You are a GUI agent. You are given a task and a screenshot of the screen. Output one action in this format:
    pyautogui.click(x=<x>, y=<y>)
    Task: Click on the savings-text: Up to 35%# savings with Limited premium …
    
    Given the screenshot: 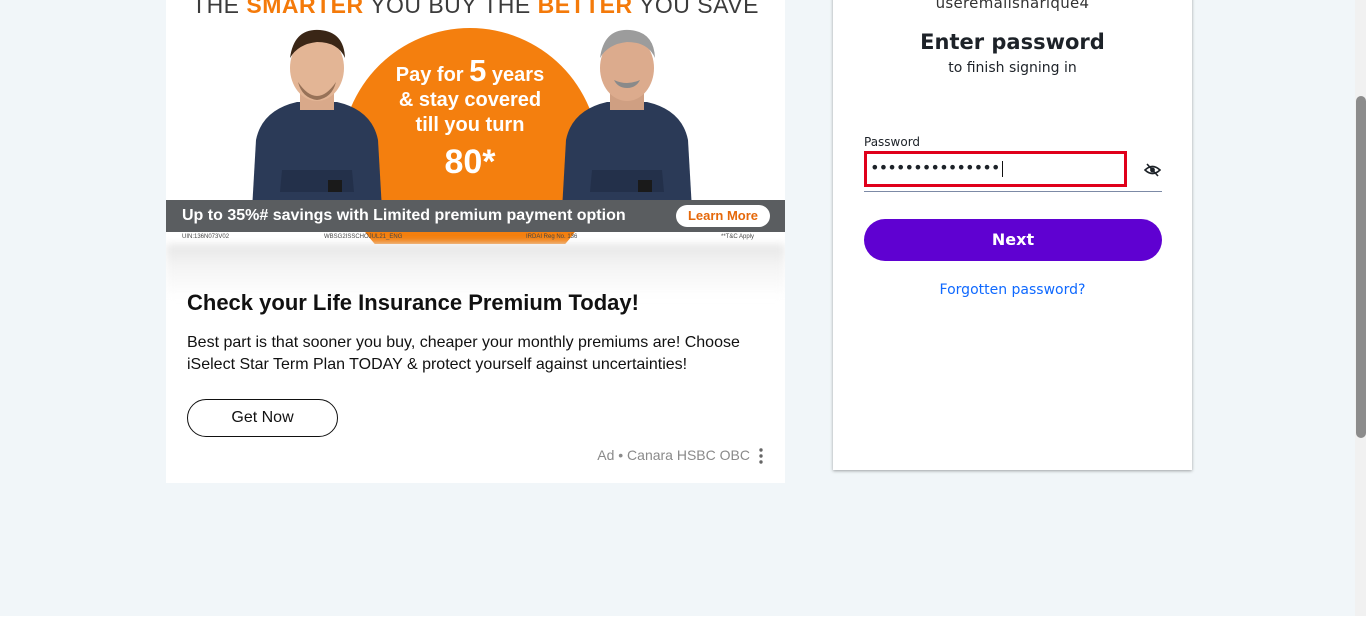 What is the action you would take?
    pyautogui.click(x=404, y=215)
    